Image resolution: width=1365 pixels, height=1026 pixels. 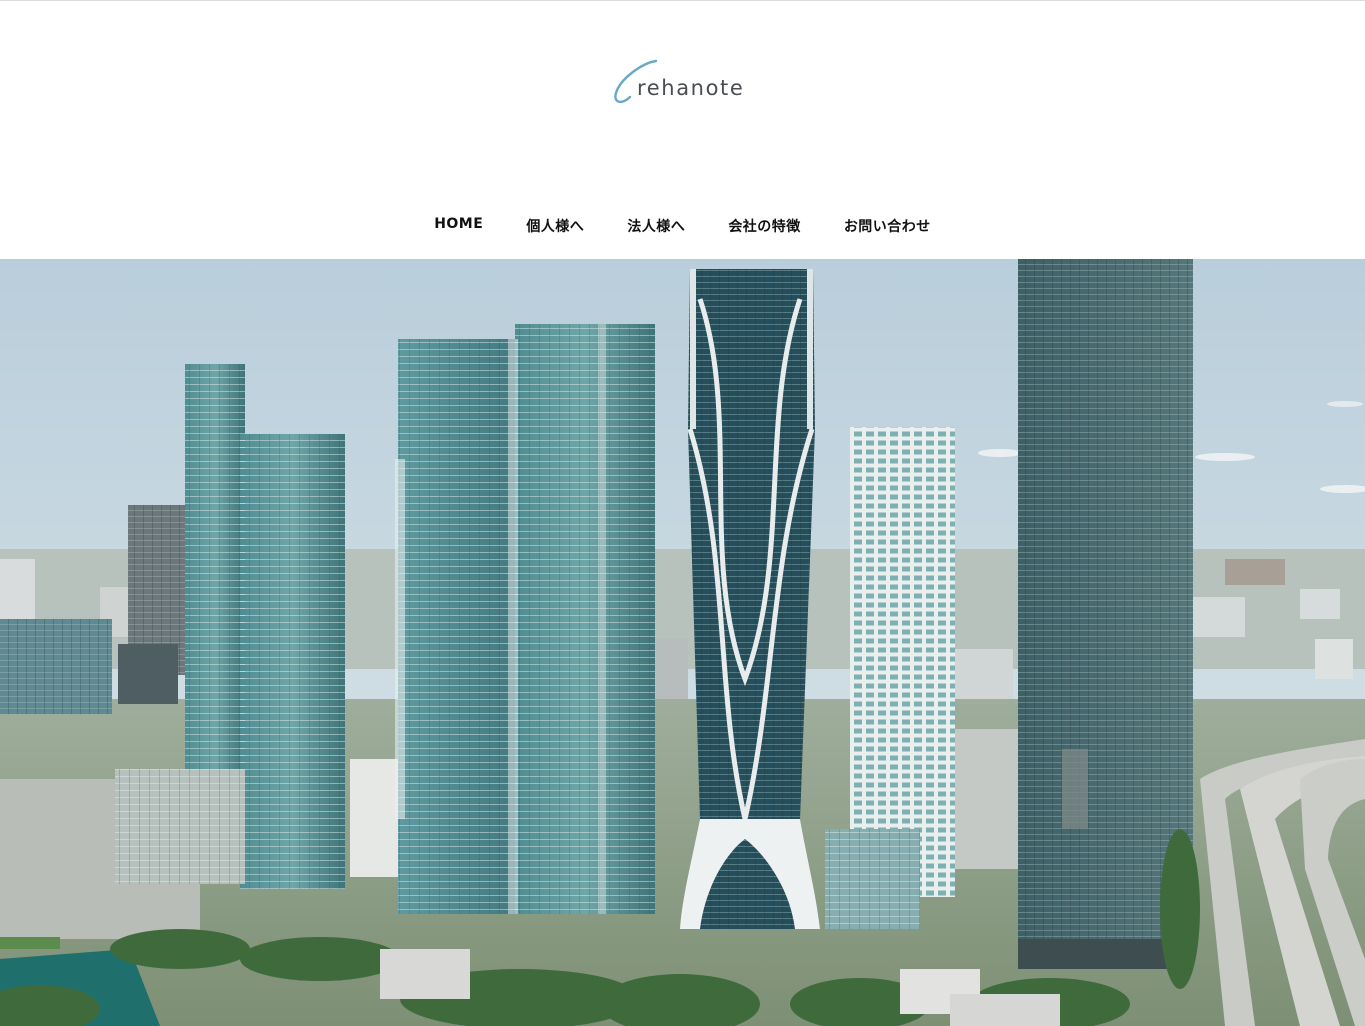 What do you see at coordinates (459, 226) in the screenshot?
I see `nav-item-home: HOME` at bounding box center [459, 226].